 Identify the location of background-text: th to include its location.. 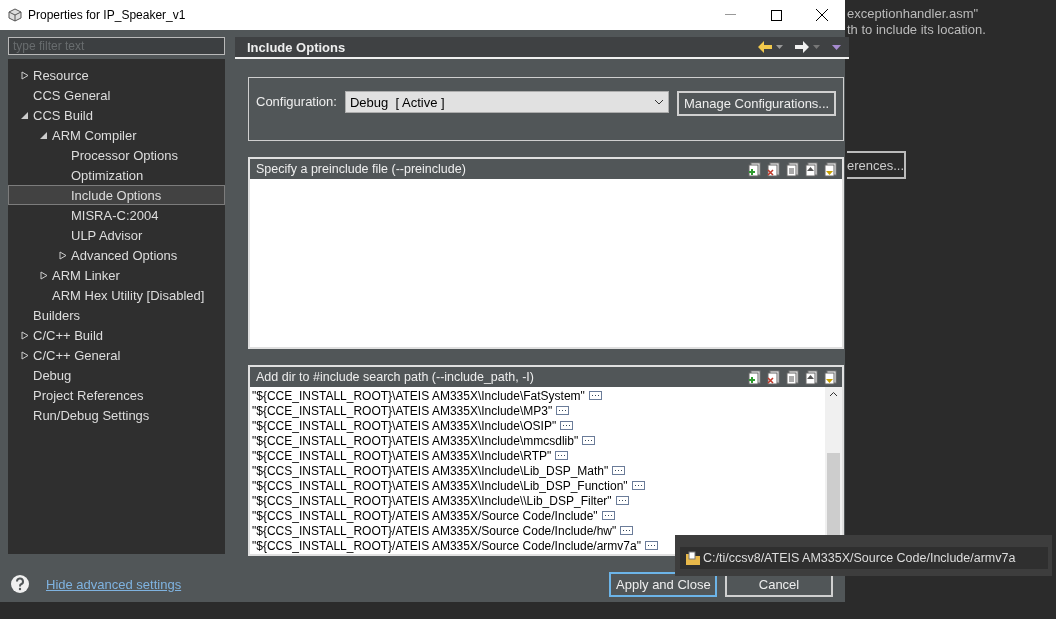
(917, 30).